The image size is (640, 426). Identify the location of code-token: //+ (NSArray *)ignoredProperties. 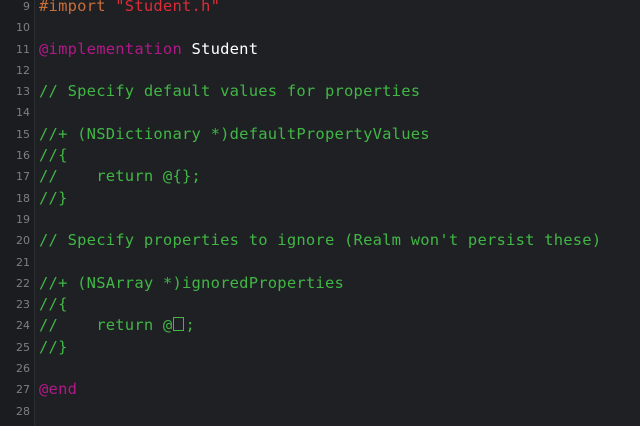
(192, 282).